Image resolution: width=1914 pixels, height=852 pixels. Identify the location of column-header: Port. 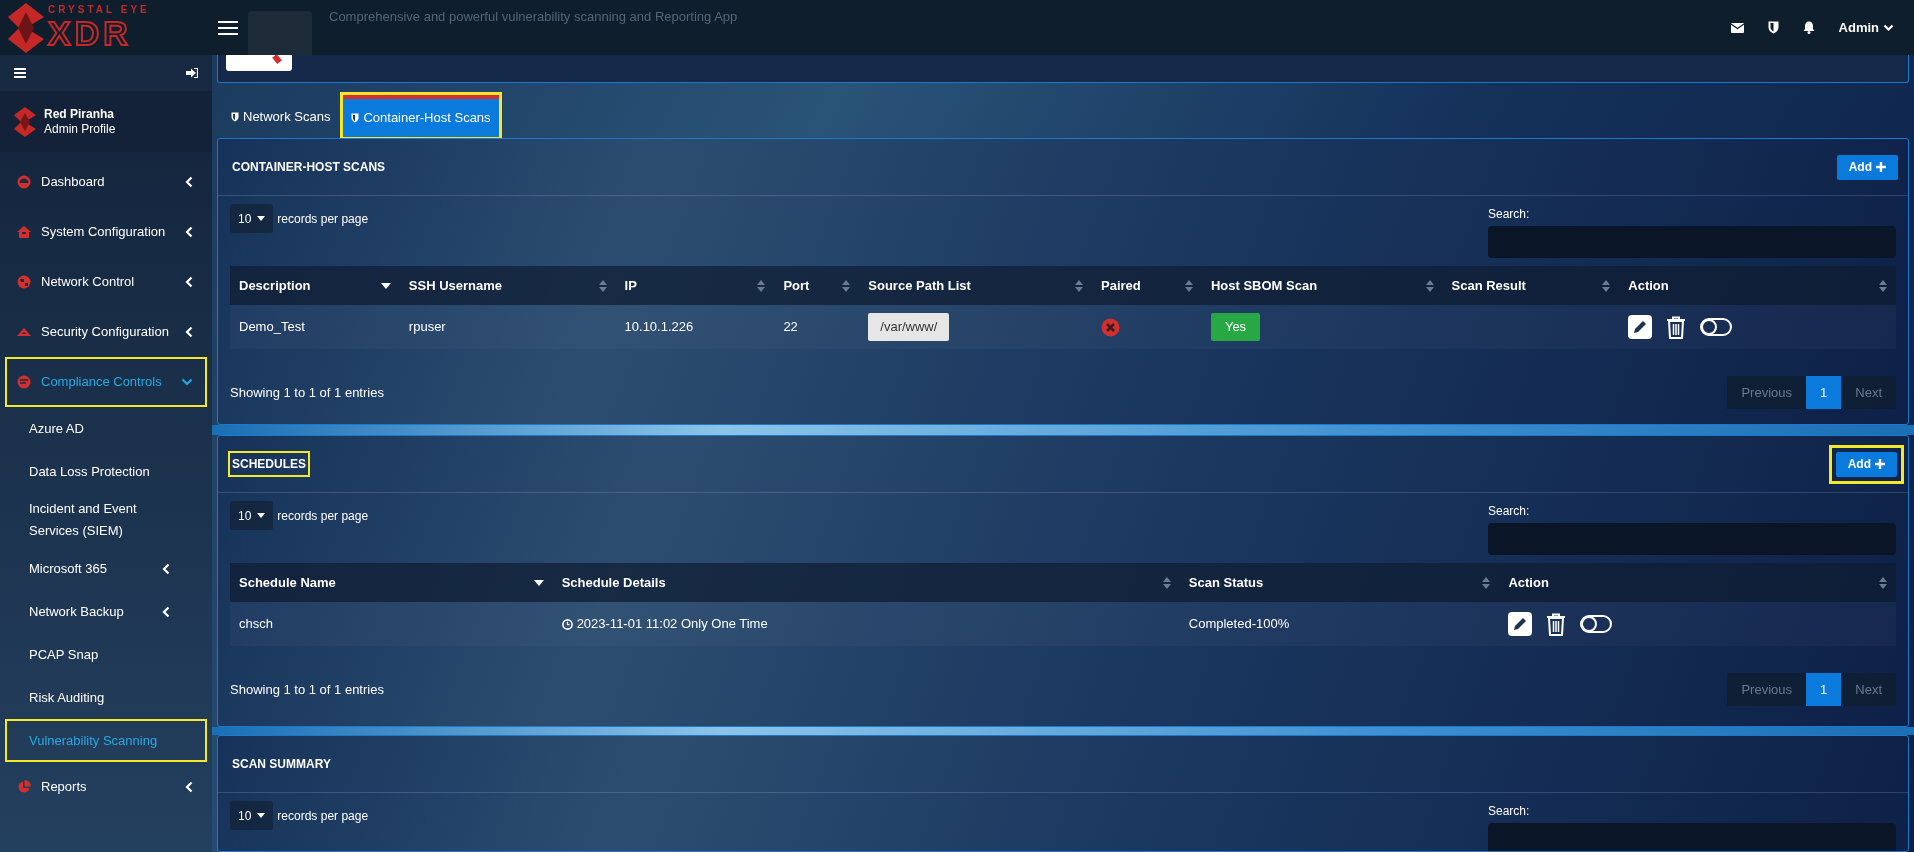
(817, 285).